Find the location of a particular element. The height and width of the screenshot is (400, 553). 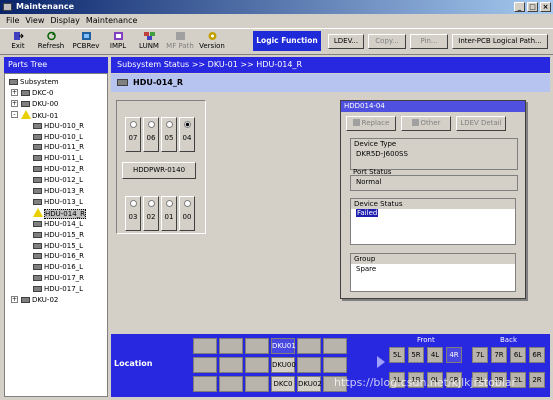

location-dku00: DKU00 is located at coordinates (283, 365).